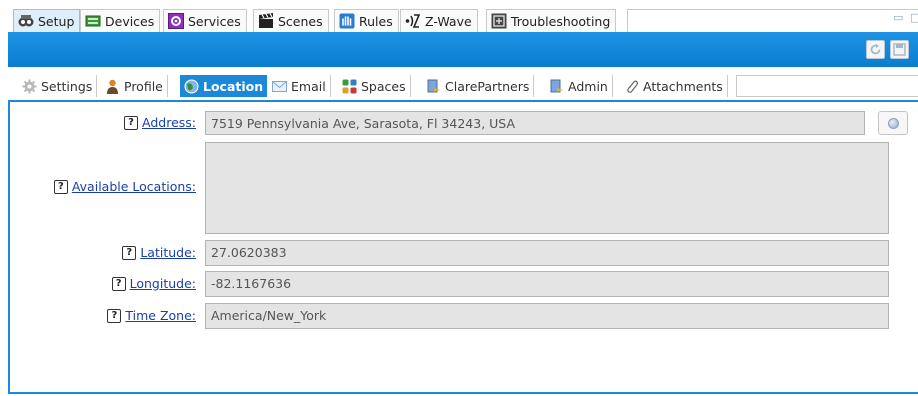 This screenshot has width=918, height=396. What do you see at coordinates (433, 86) in the screenshot?
I see `partner-icon` at bounding box center [433, 86].